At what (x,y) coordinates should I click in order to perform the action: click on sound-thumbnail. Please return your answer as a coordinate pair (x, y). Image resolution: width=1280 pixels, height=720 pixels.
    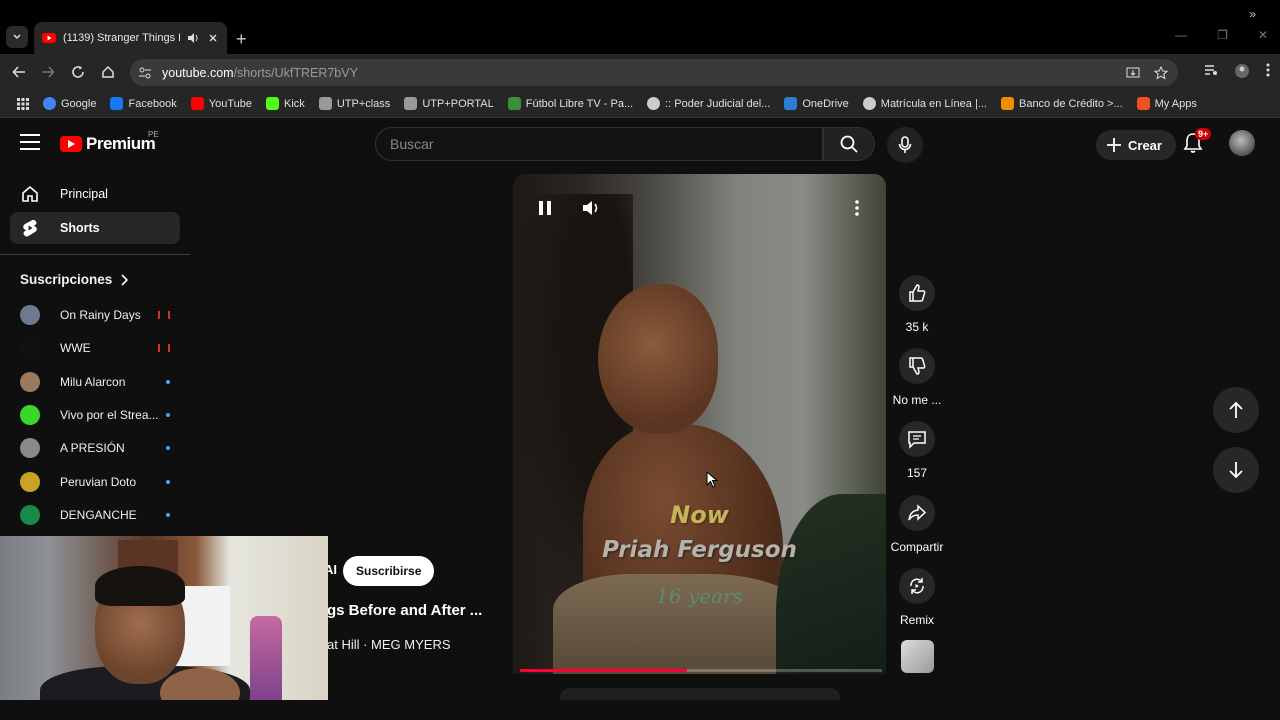
    Looking at the image, I should click on (917, 656).